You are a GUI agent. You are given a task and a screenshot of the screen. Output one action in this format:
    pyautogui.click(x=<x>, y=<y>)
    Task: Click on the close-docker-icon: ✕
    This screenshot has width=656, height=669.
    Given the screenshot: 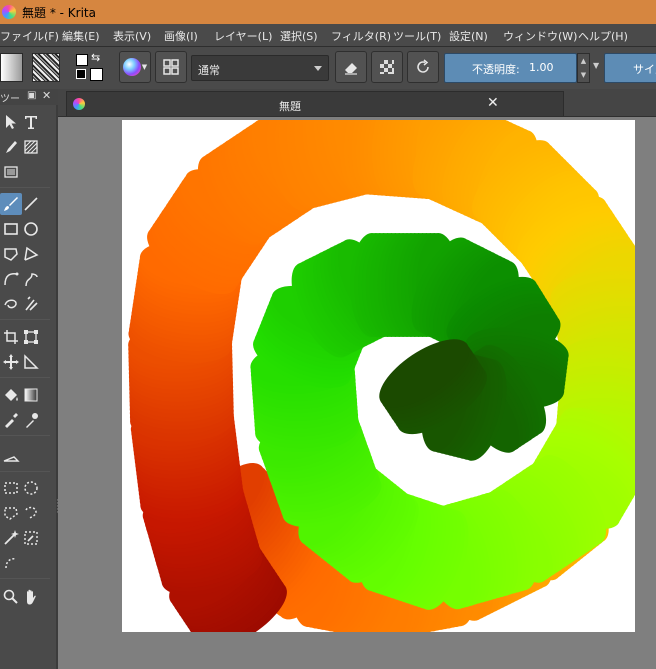 What is the action you would take?
    pyautogui.click(x=46, y=95)
    